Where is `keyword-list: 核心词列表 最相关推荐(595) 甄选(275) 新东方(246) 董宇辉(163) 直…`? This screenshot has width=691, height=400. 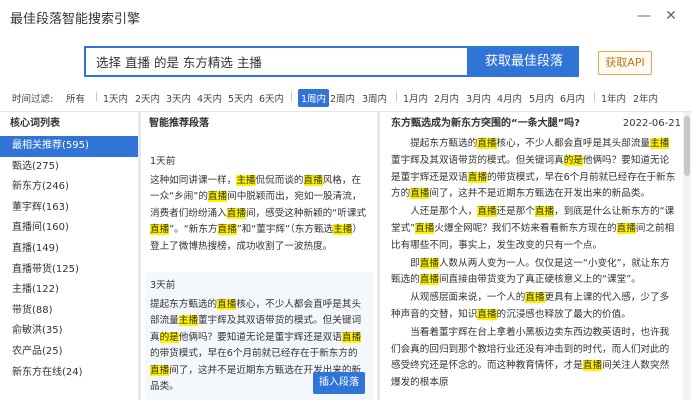
keyword-list: 核心词列表 最相关推荐(595) 甄选(275) 新东方(246) 董宇辉(163) 直… is located at coordinates (69, 256).